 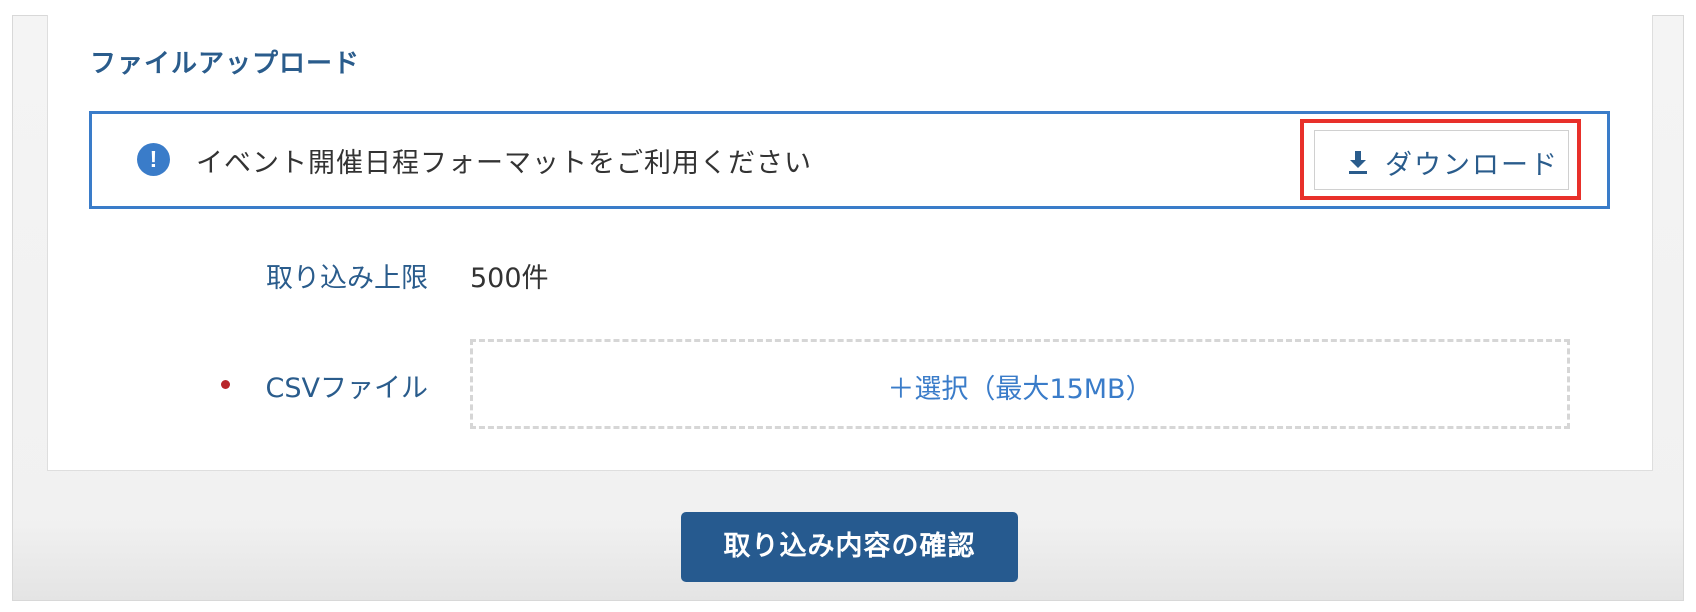 I want to click on notice-text: イベント開催日程フォーマットをご利用ください, so click(x=504, y=163).